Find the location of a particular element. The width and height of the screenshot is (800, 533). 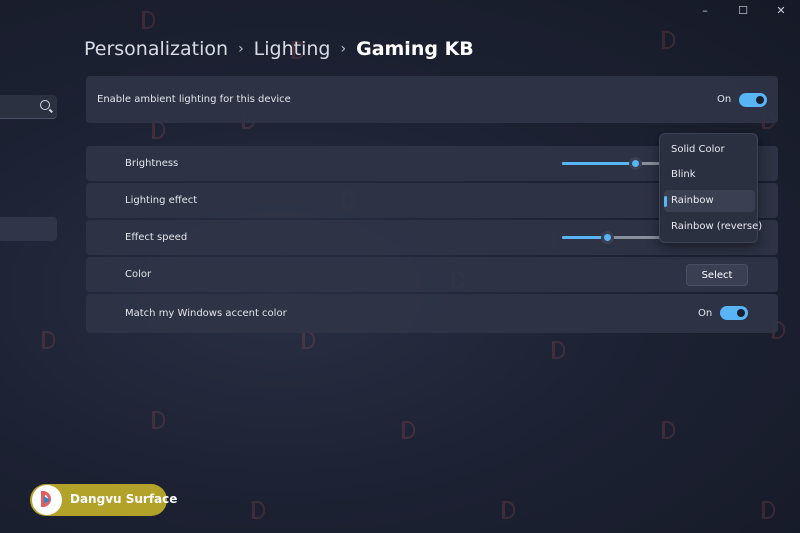

brightness-label: Brightness is located at coordinates (152, 163).